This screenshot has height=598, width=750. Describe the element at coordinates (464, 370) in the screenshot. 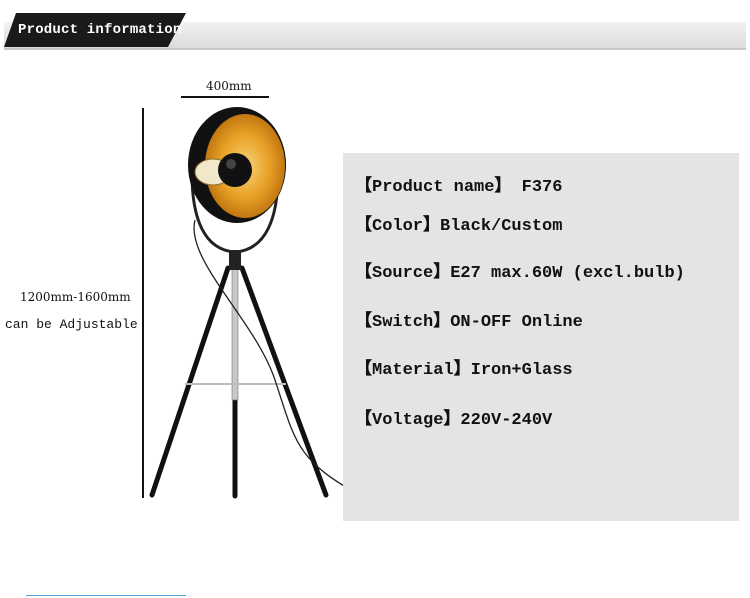

I see `spec-material: 【Material】Iron+Glass` at that location.